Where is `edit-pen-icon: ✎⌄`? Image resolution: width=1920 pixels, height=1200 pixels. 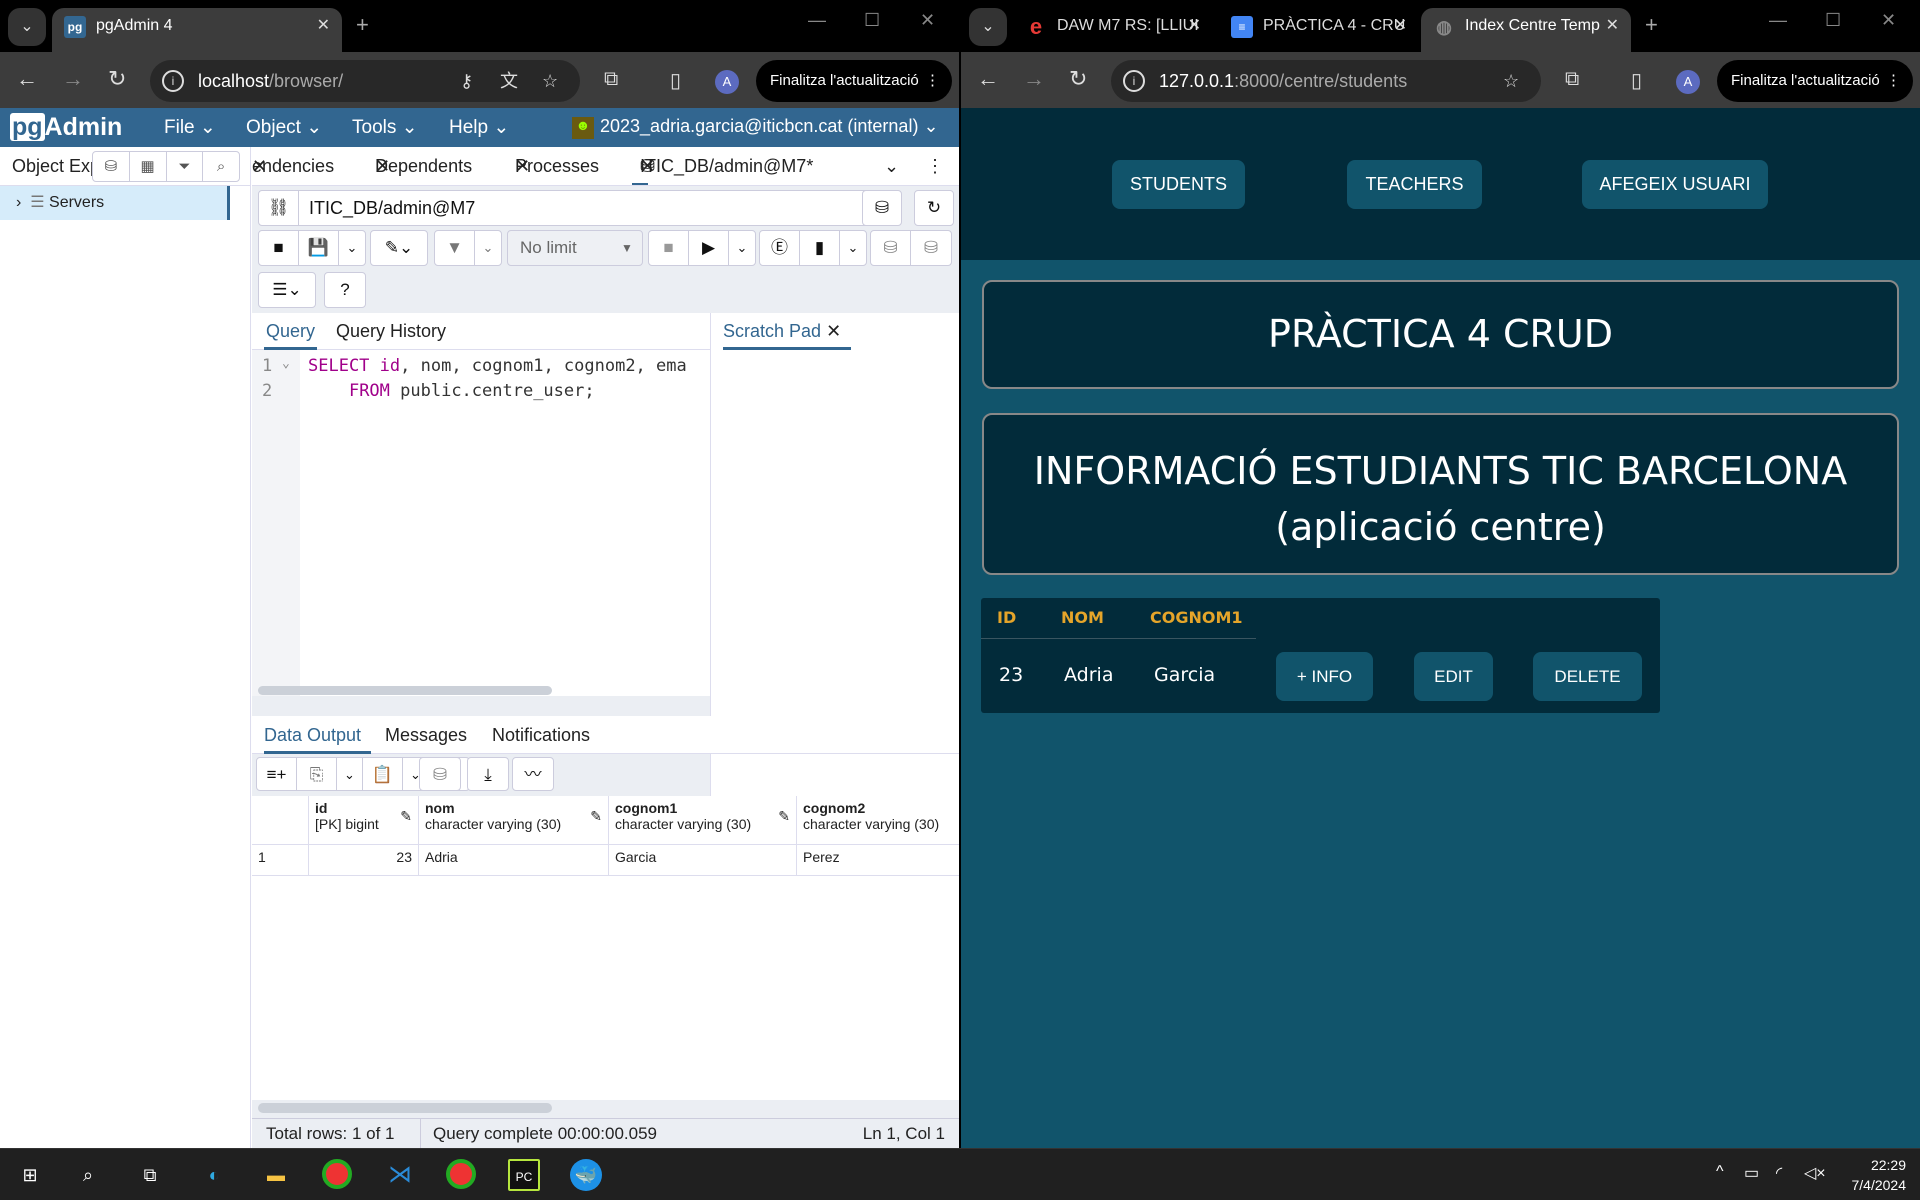 edit-pen-icon: ✎⌄ is located at coordinates (399, 248).